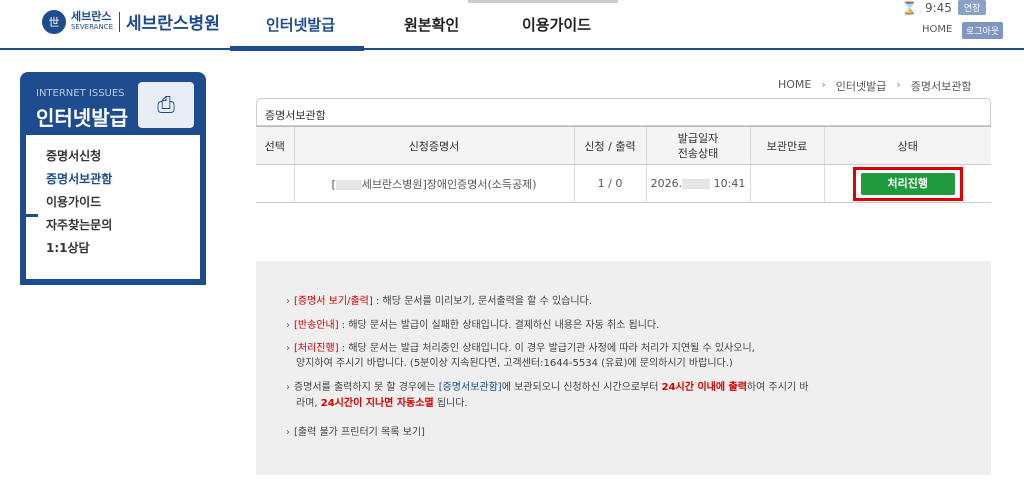 The width and height of the screenshot is (1024, 492). I want to click on hospital-logo: 世 세브란스 SEVERANCE 세브란스병원, so click(131, 21).